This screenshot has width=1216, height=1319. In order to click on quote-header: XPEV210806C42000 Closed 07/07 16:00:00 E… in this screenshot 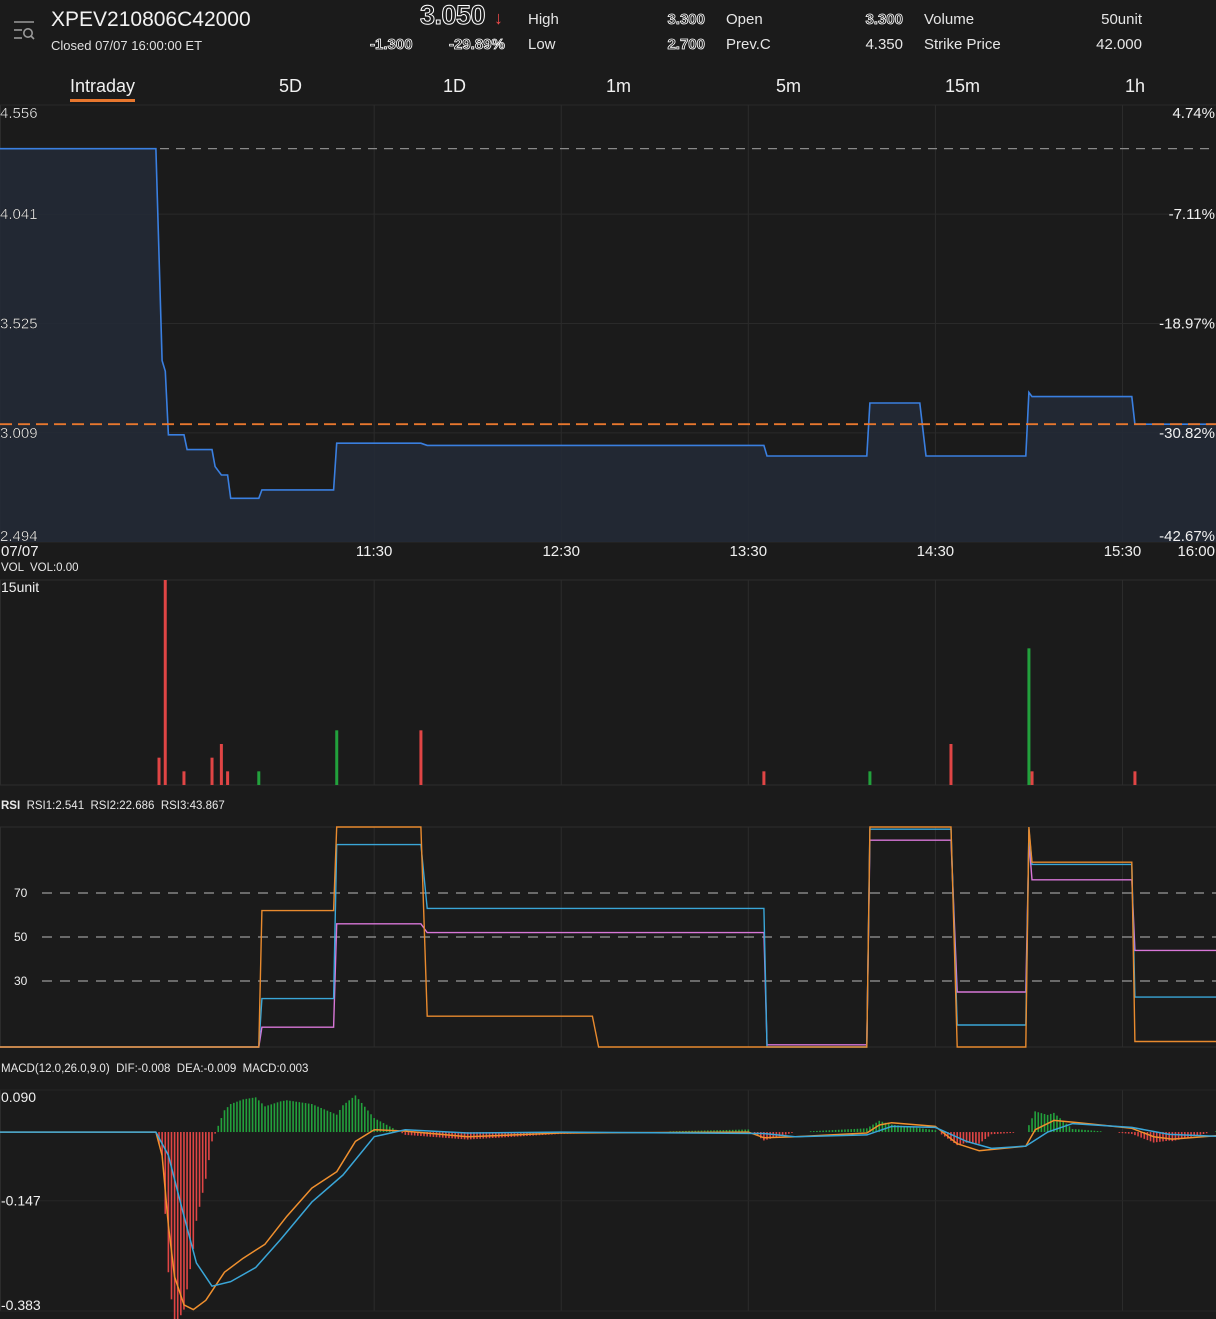, I will do `click(608, 32)`.